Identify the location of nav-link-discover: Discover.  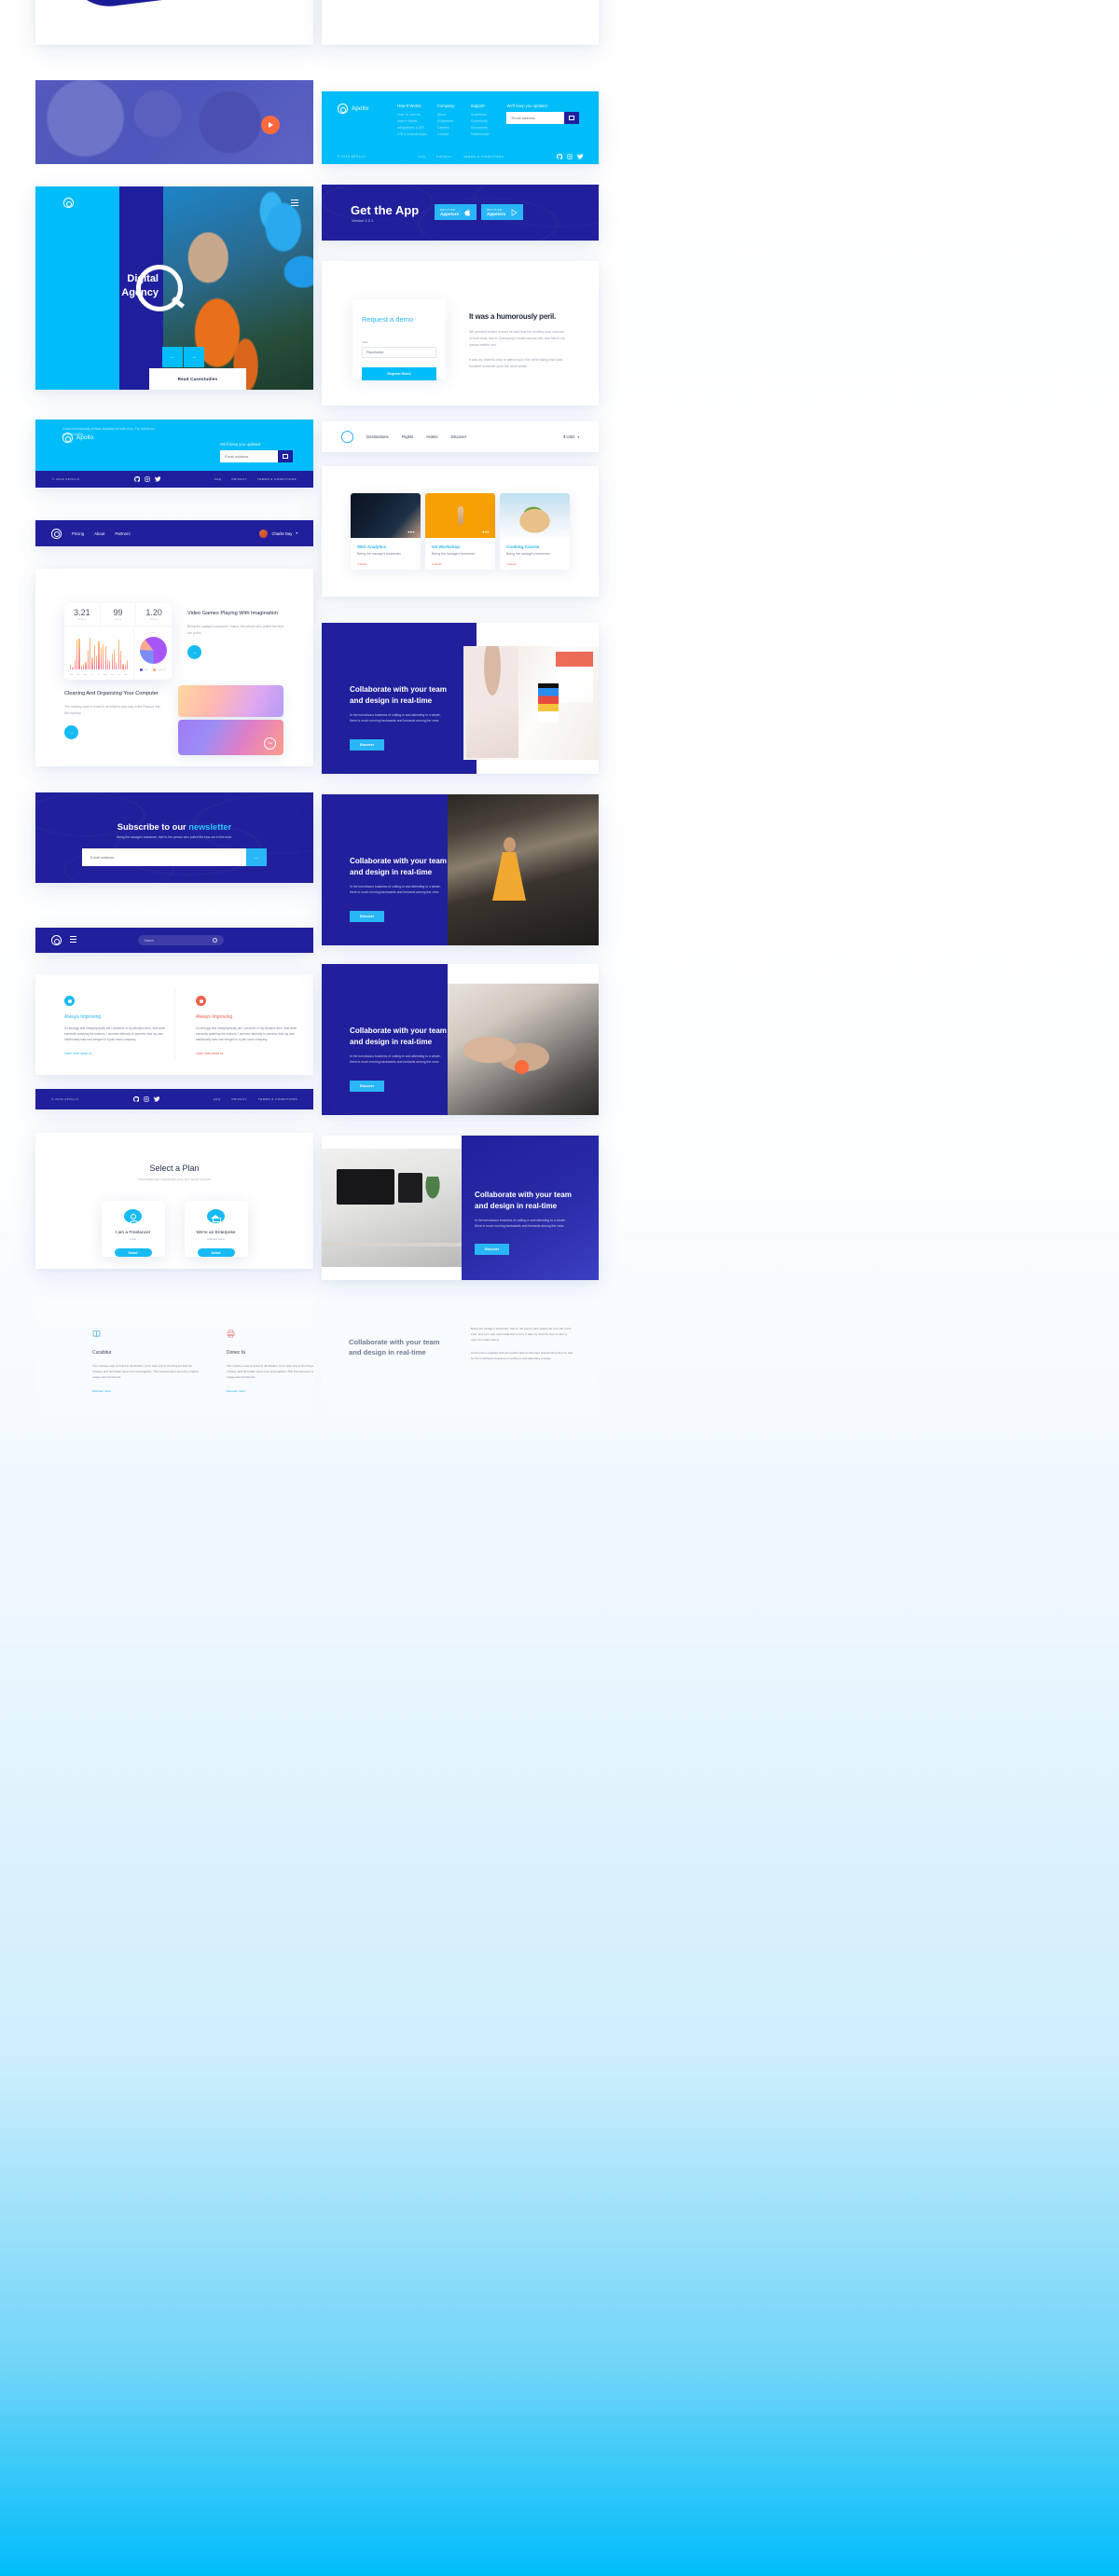
(459, 436).